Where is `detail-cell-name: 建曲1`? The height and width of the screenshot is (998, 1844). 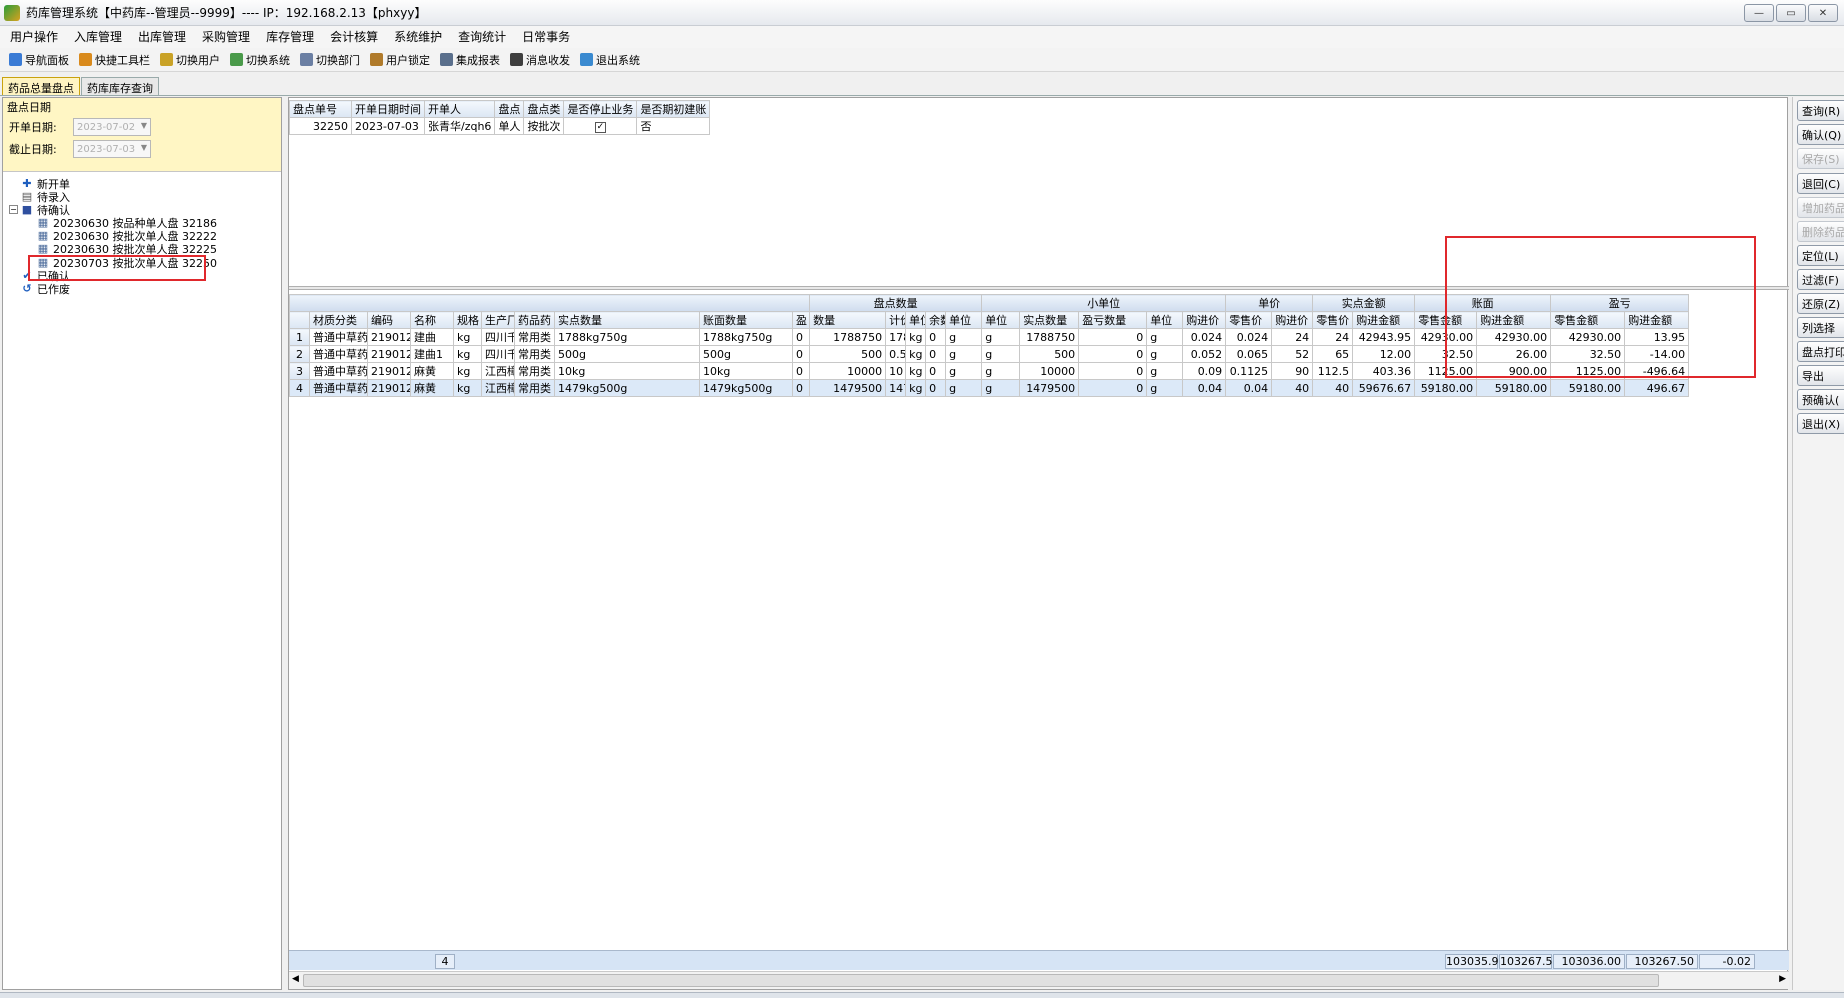
detail-cell-name: 建曲1 is located at coordinates (432, 354).